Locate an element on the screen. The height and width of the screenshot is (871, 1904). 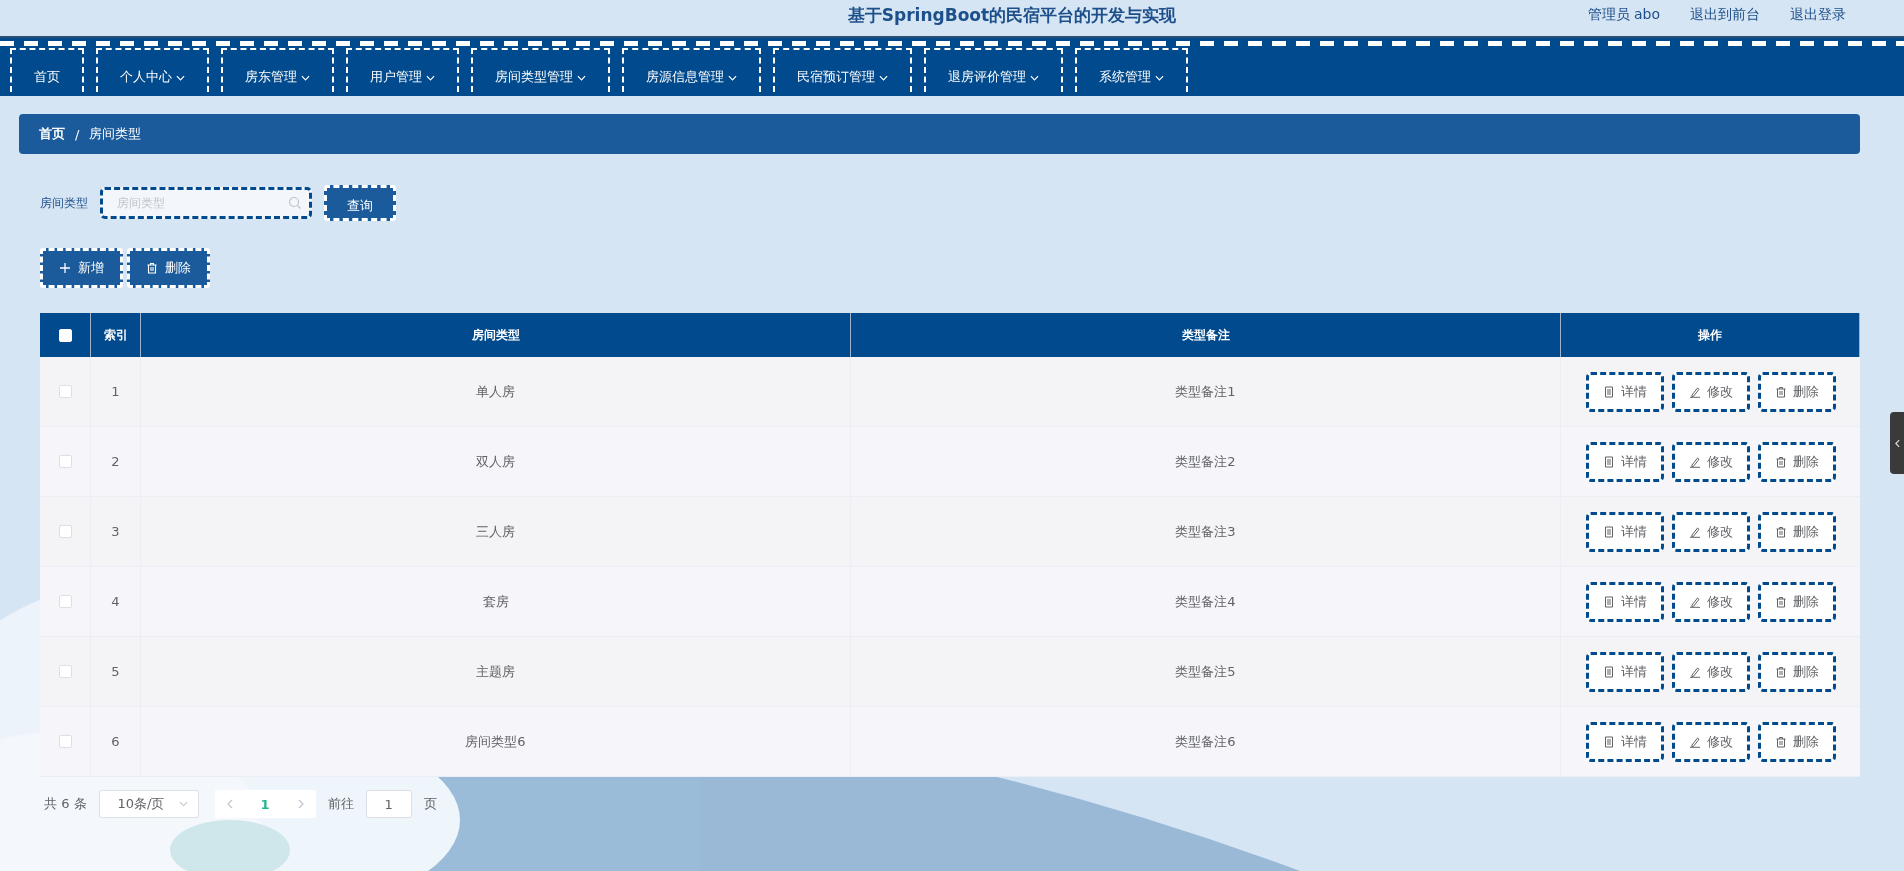
table-cell: 三人房 is located at coordinates (495, 531).